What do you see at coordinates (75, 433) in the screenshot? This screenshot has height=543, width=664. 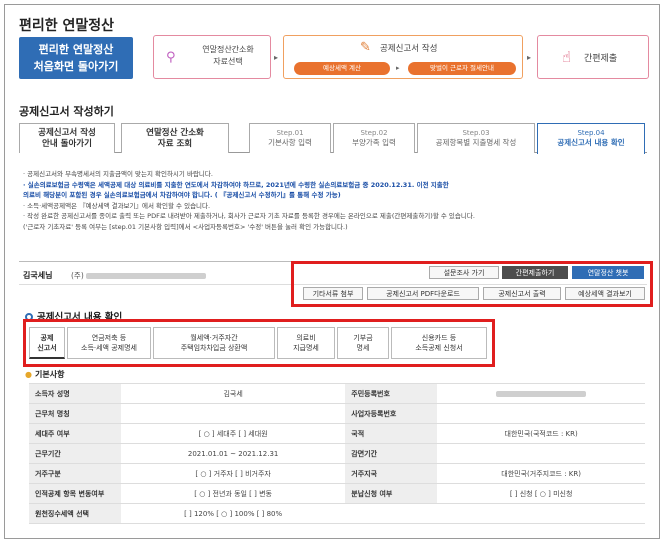 I see `field-label: 세대주 여부` at bounding box center [75, 433].